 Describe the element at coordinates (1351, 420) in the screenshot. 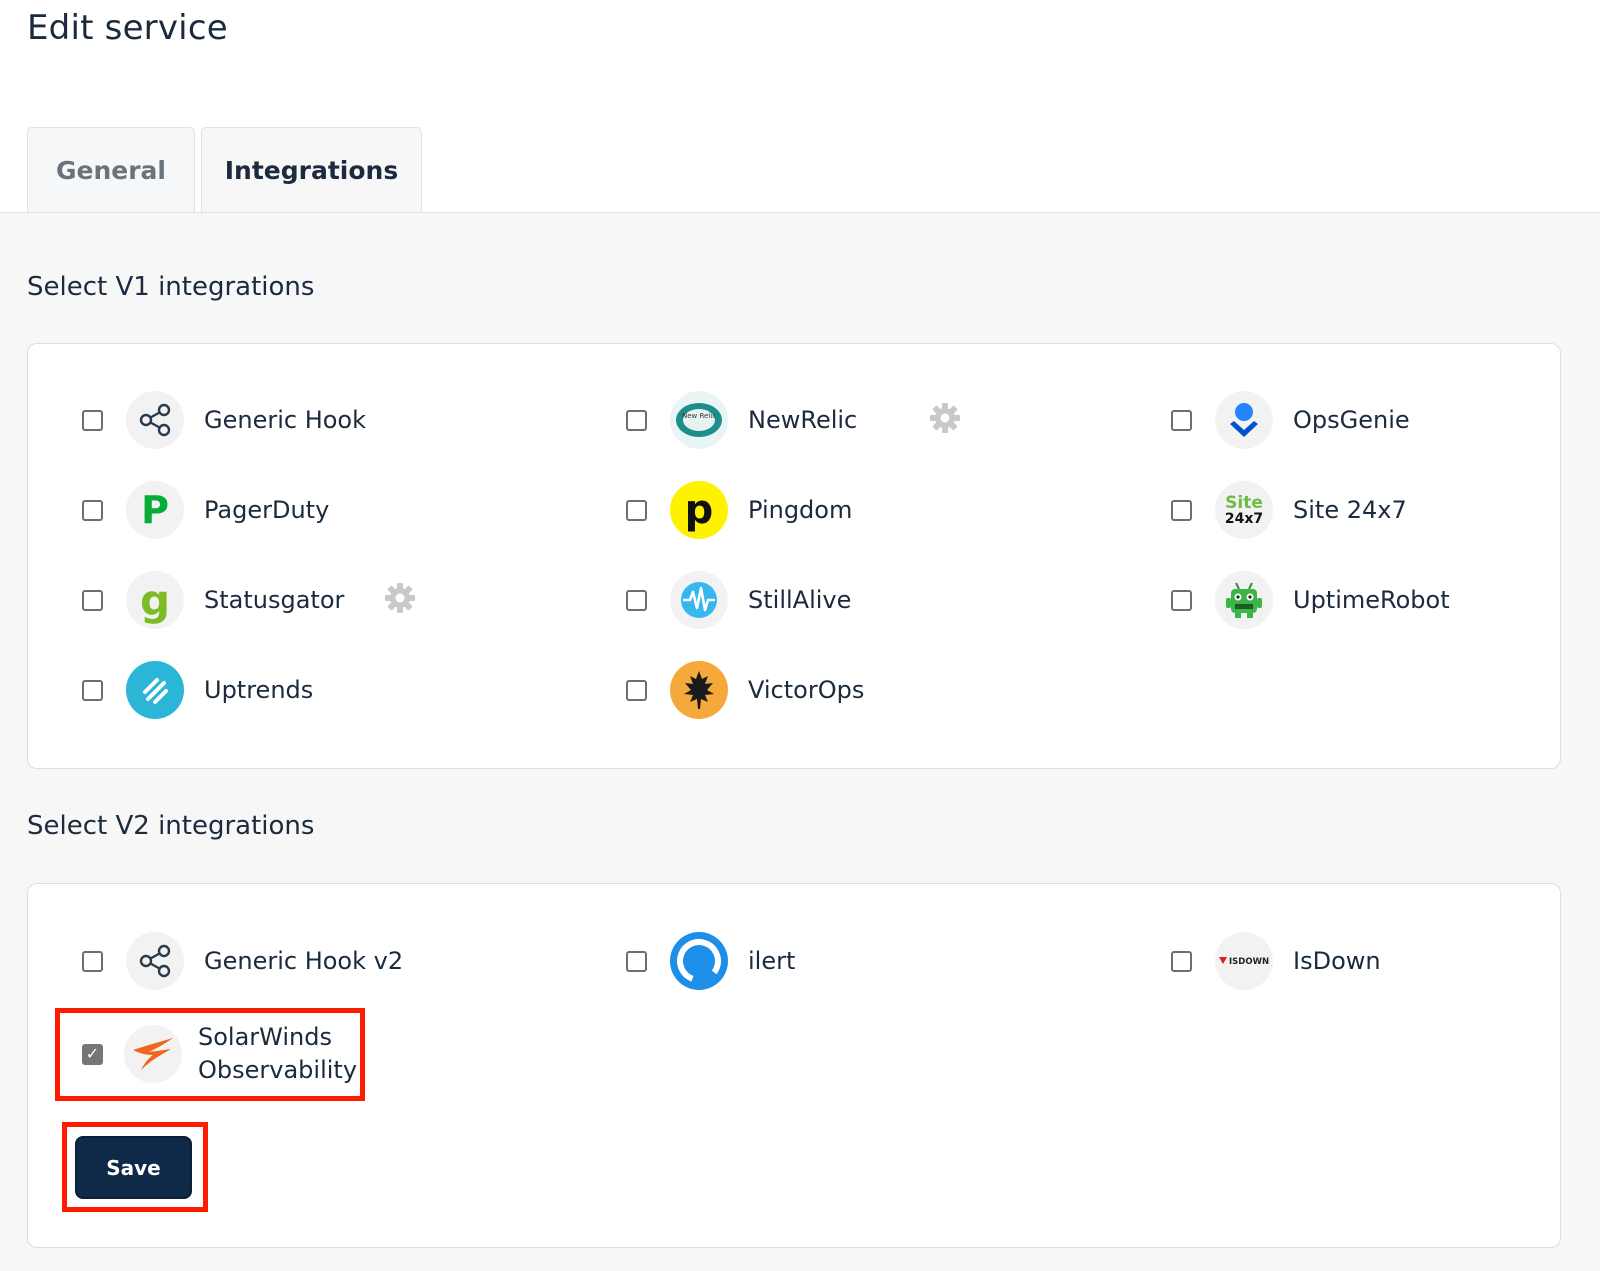

I see `integration-label: OpsGenie` at that location.